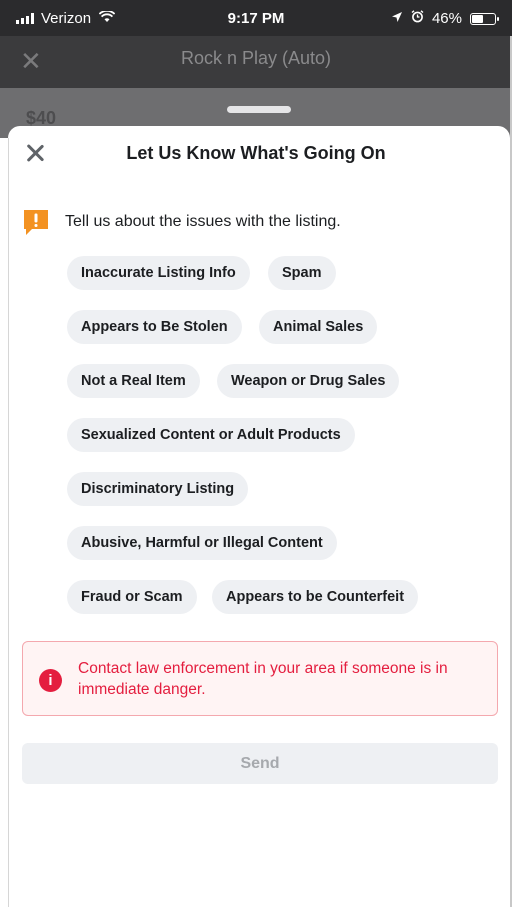 The height and width of the screenshot is (907, 512). I want to click on issue-chip-fraud-or-scam: Fraud or Scam, so click(132, 597).